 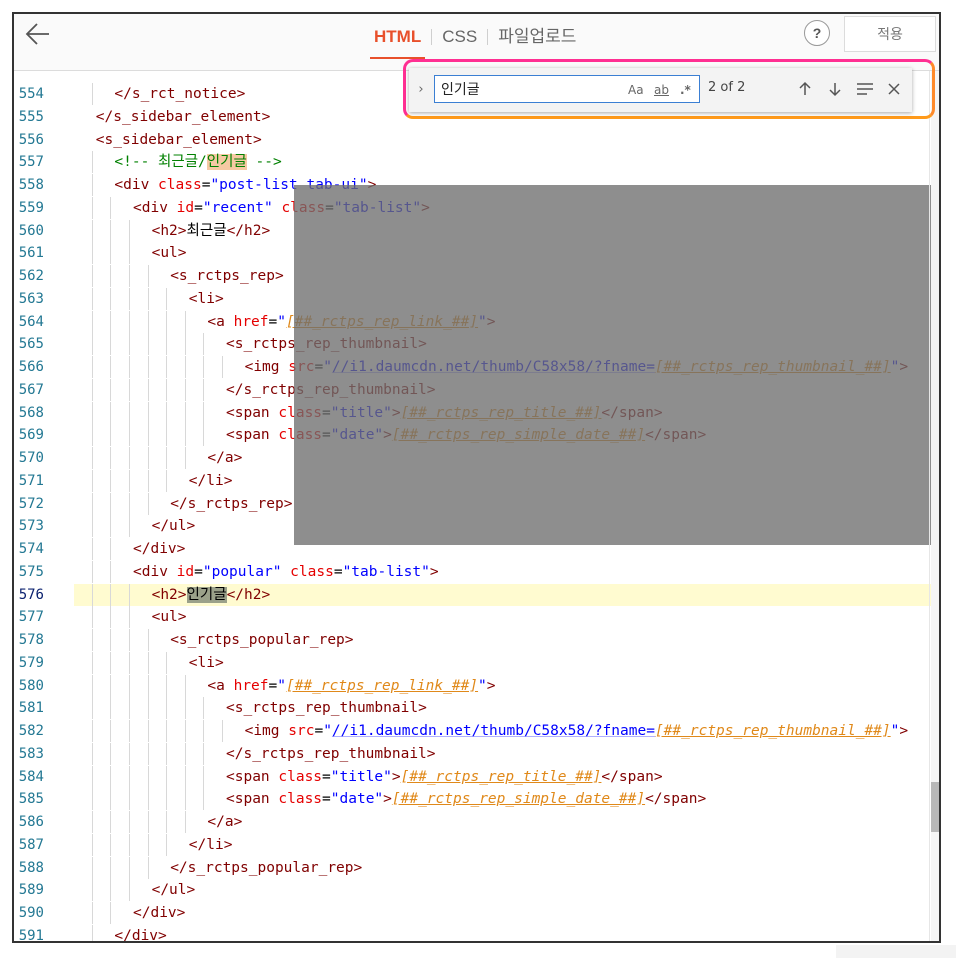 What do you see at coordinates (140, 935) in the screenshot?
I see `code-text: </div>` at bounding box center [140, 935].